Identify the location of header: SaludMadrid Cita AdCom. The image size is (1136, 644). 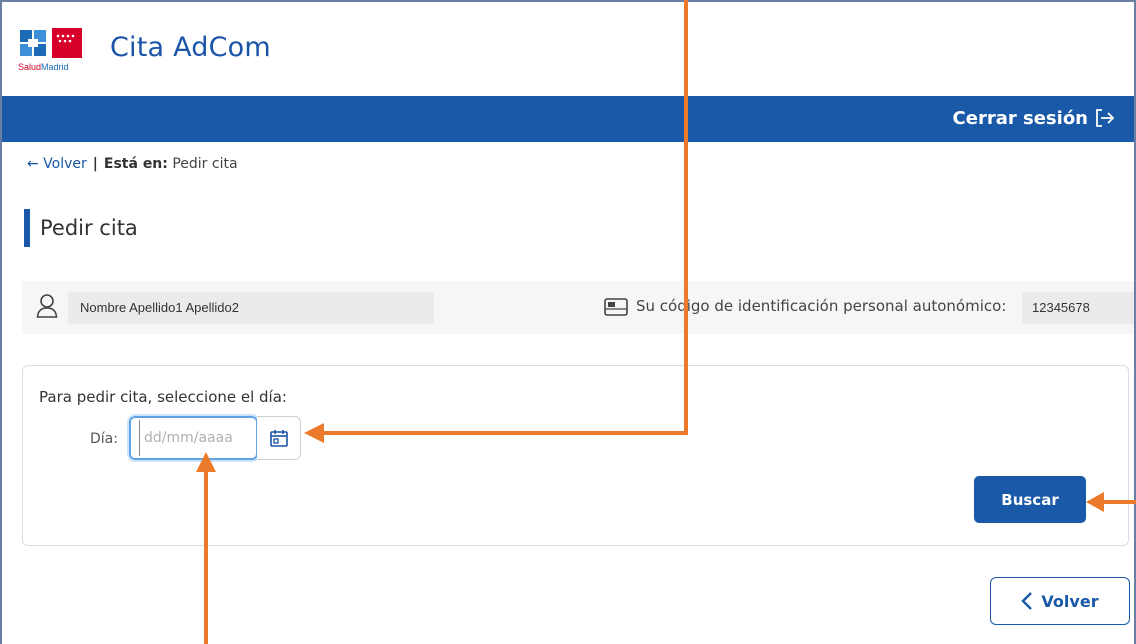
(568, 49).